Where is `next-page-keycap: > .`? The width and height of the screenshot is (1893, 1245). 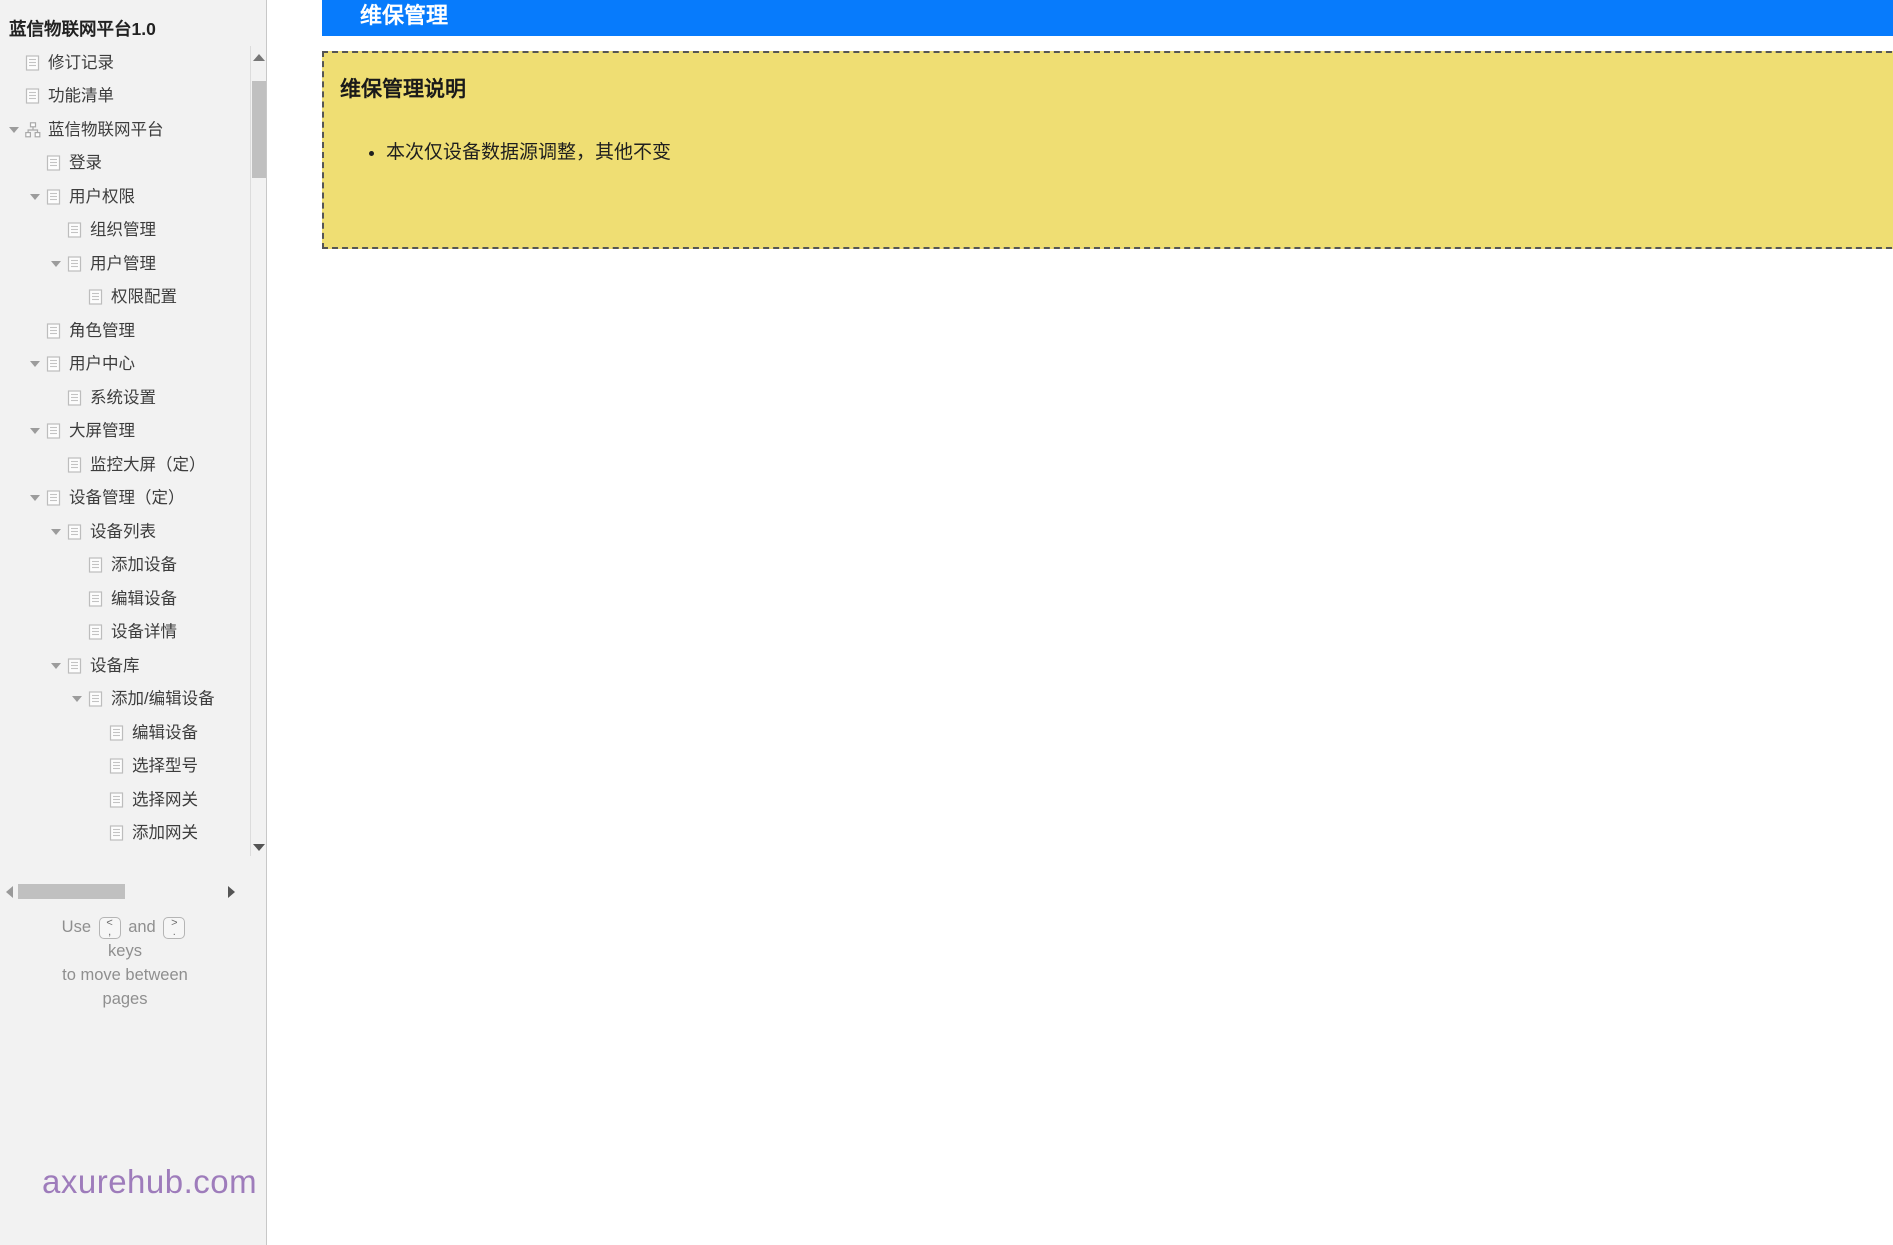 next-page-keycap: > . is located at coordinates (174, 927).